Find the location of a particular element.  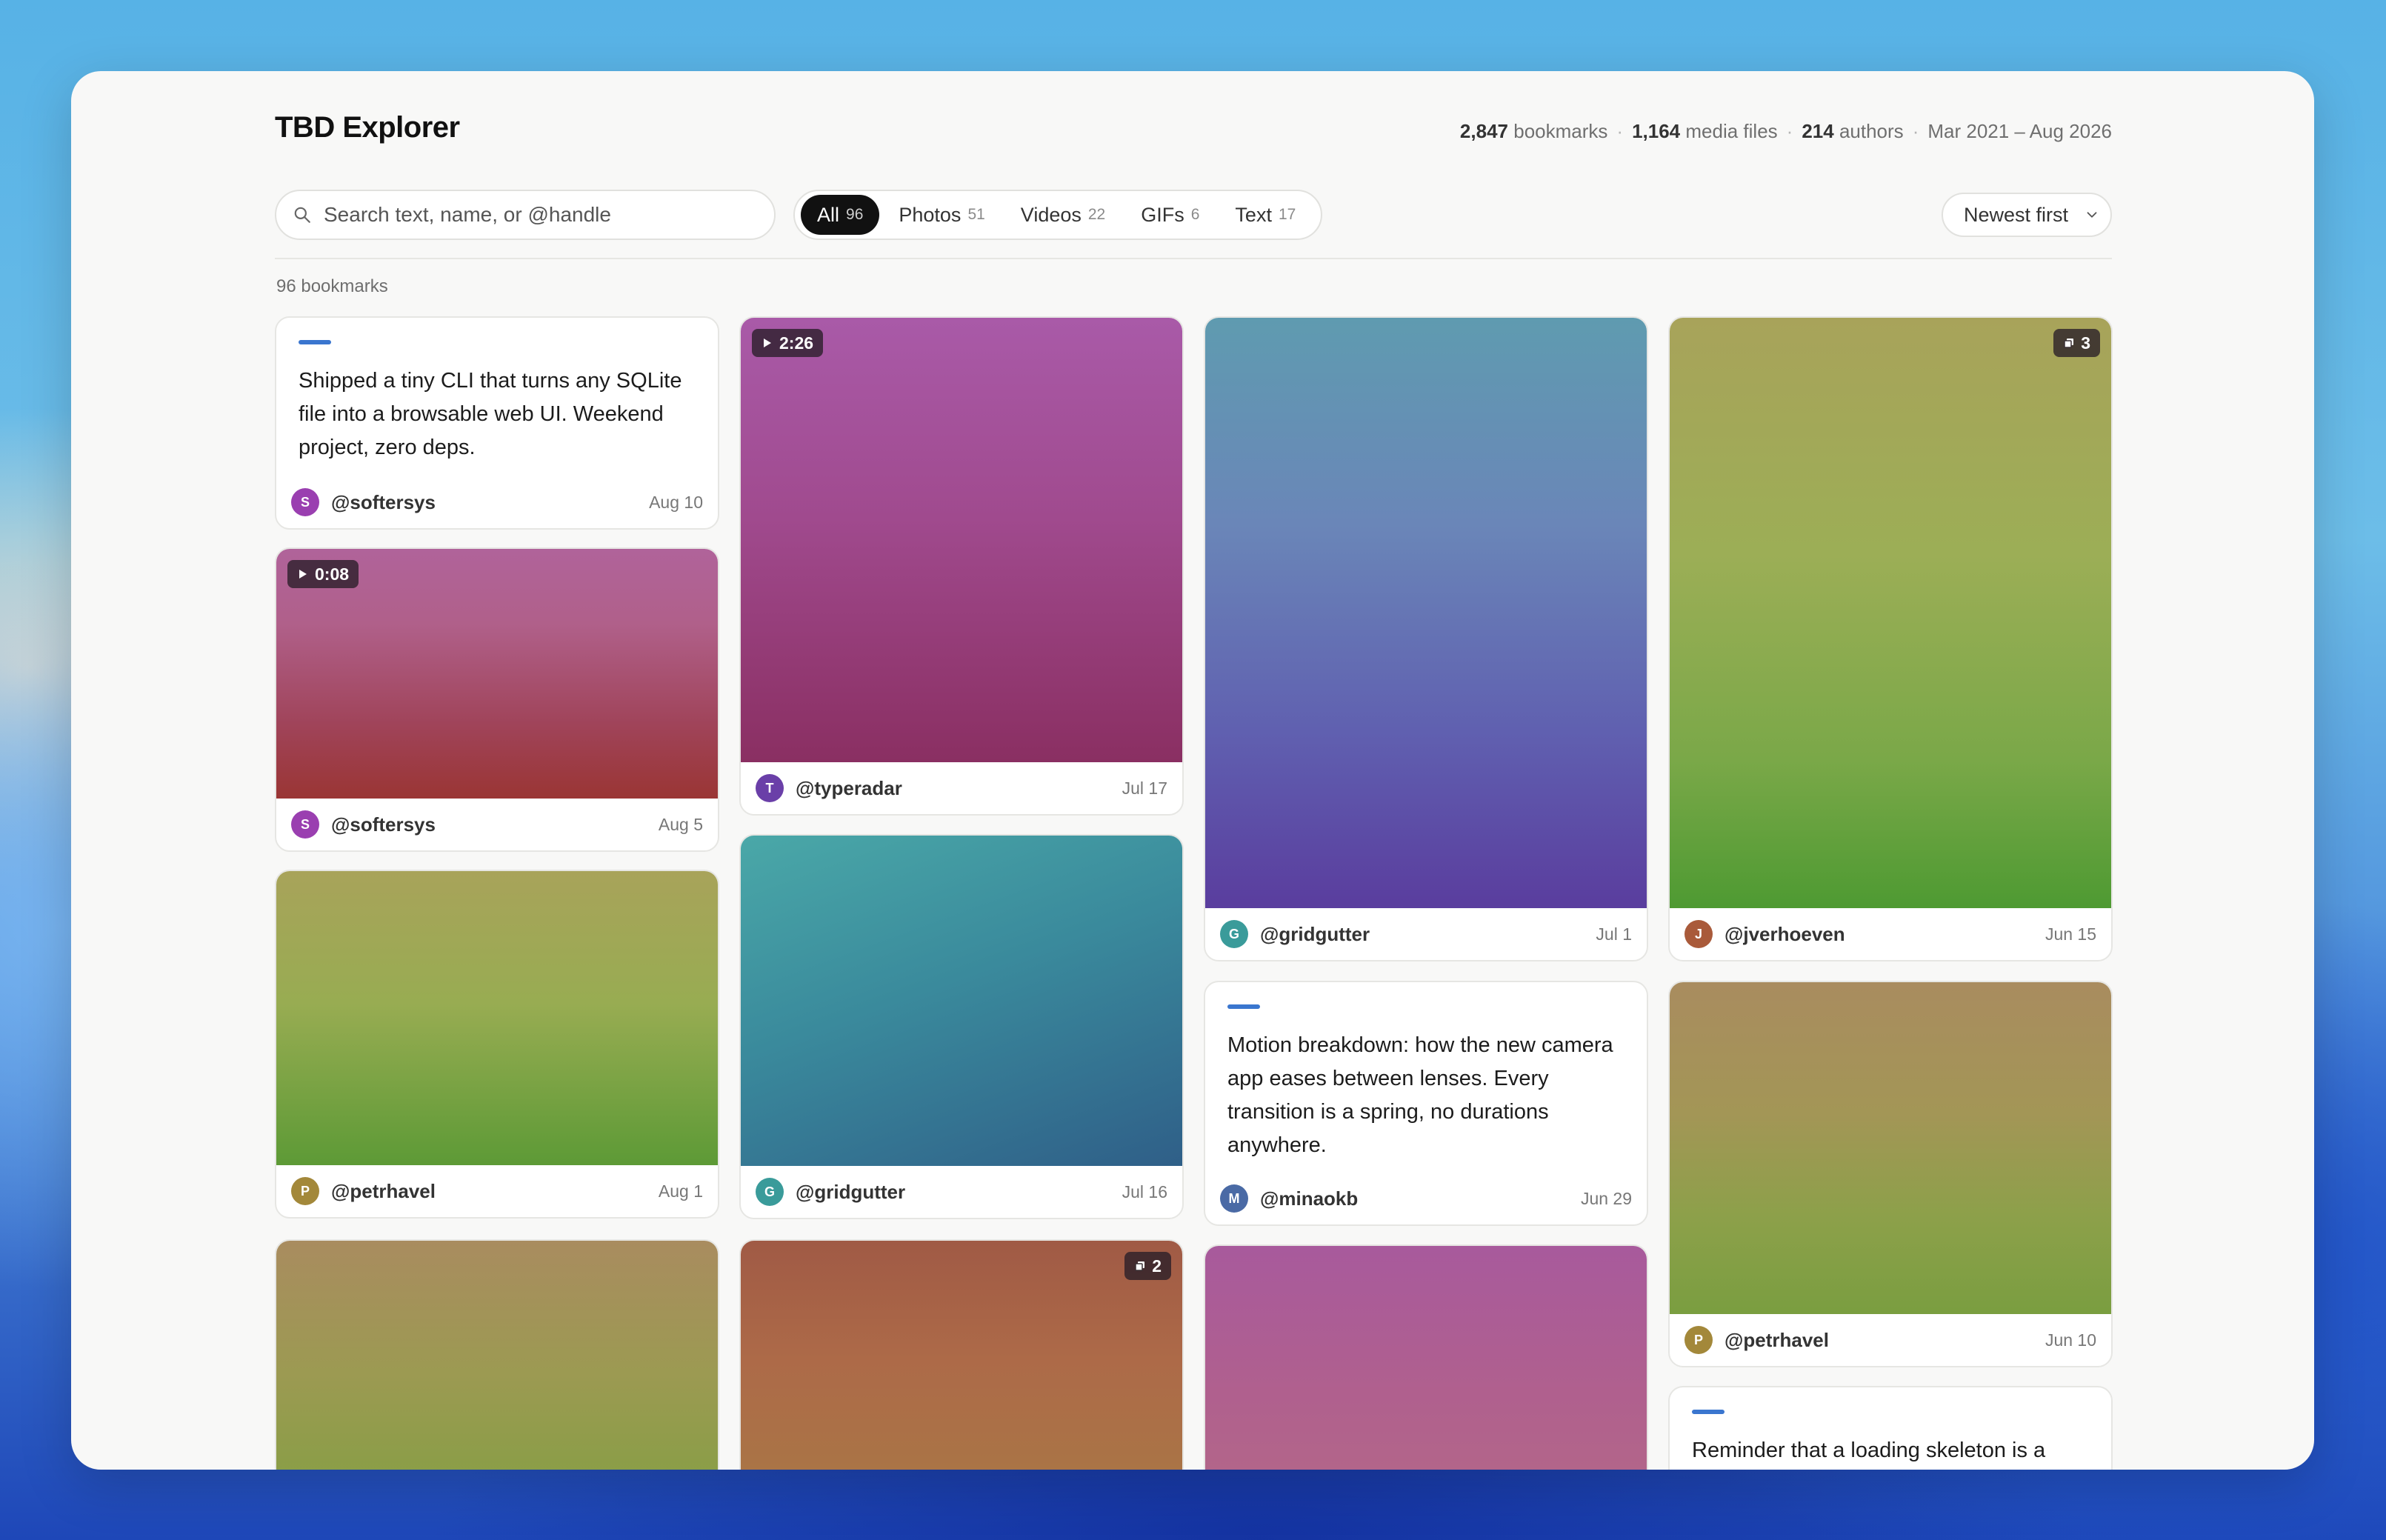

post-date: Jul 17 is located at coordinates (1144, 788).